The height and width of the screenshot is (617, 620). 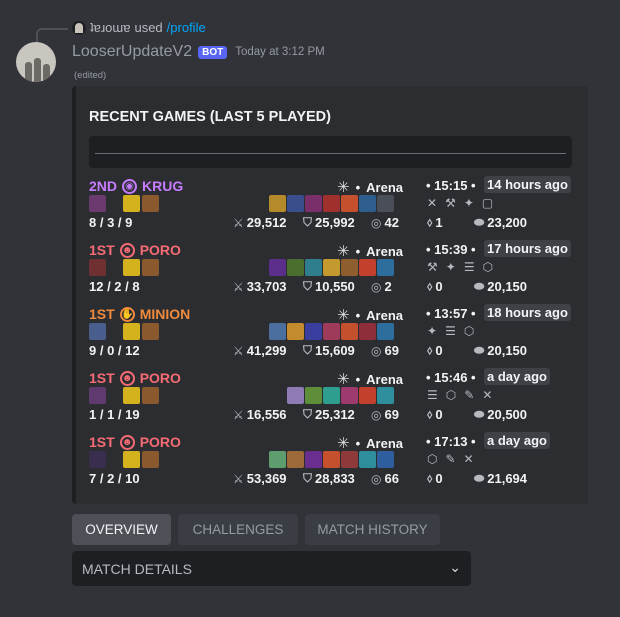 What do you see at coordinates (110, 27) in the screenshot?
I see `reply-username: ʇɐɹoɯɐ` at bounding box center [110, 27].